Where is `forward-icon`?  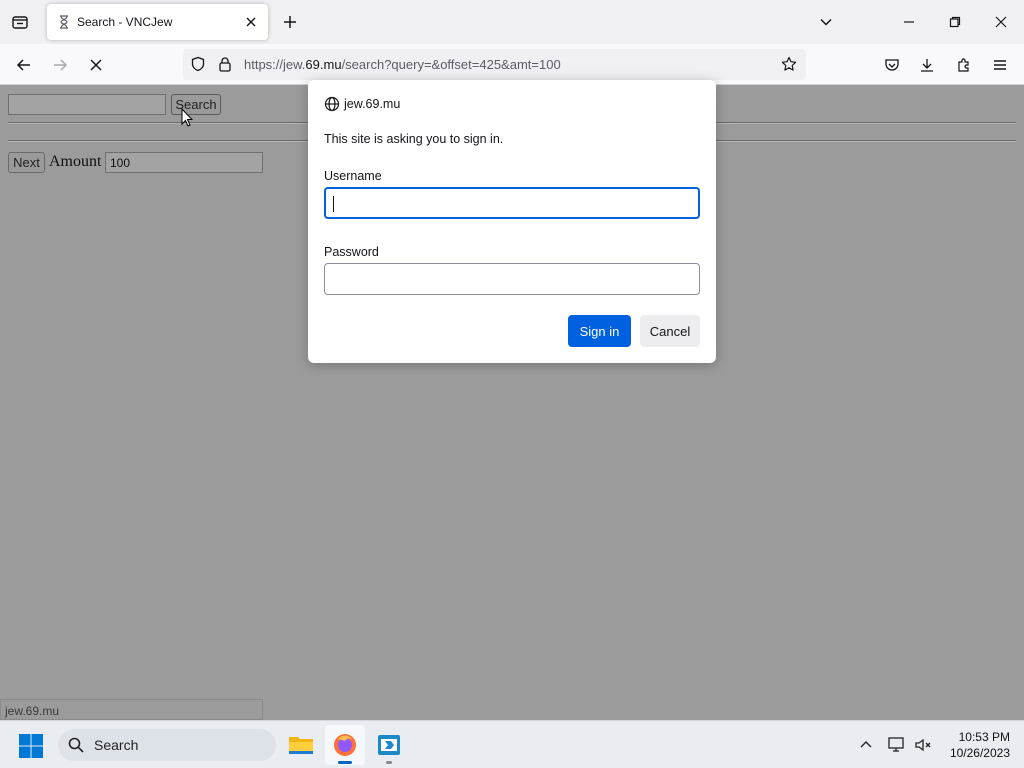 forward-icon is located at coordinates (60, 65).